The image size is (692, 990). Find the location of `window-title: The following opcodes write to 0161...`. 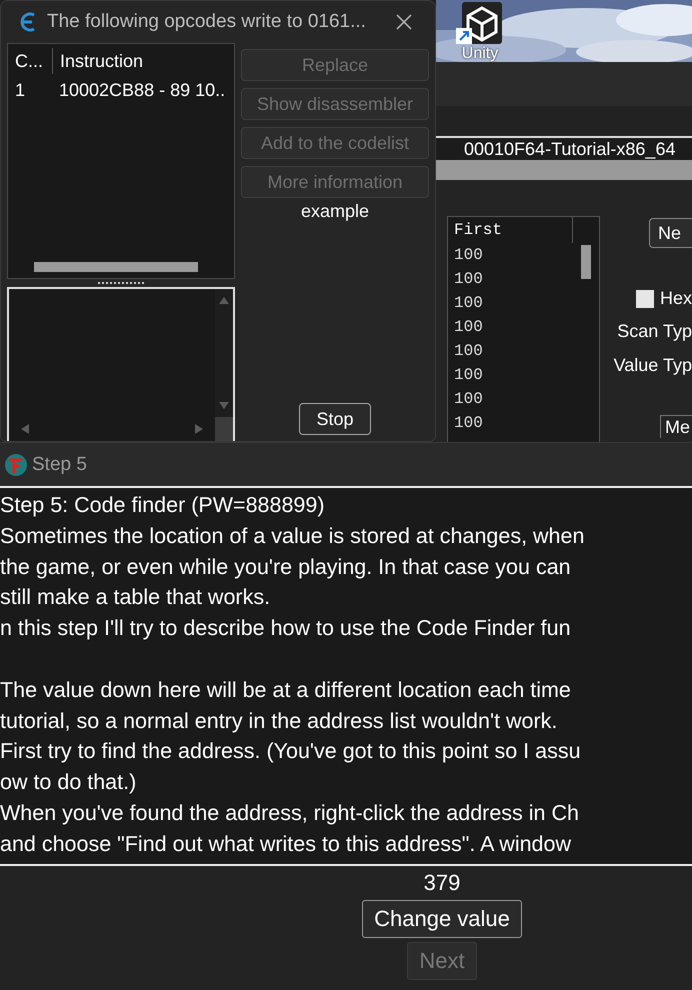

window-title: The following opcodes write to 0161... is located at coordinates (207, 22).